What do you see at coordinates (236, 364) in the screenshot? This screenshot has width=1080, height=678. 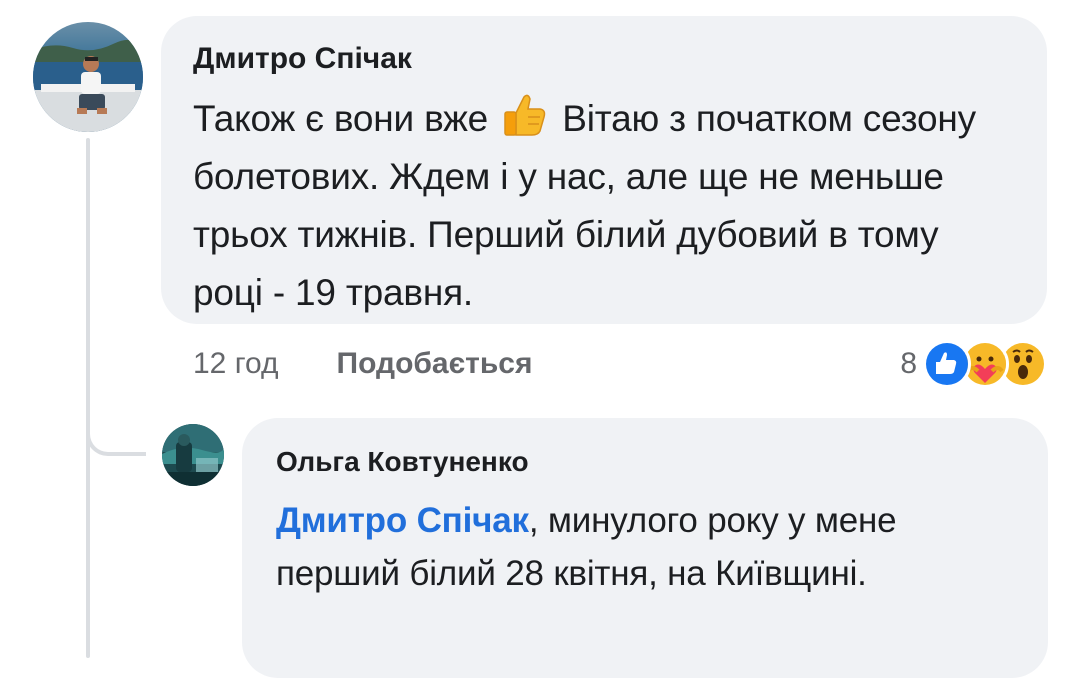 I see `comment-timestamp: 12 год` at bounding box center [236, 364].